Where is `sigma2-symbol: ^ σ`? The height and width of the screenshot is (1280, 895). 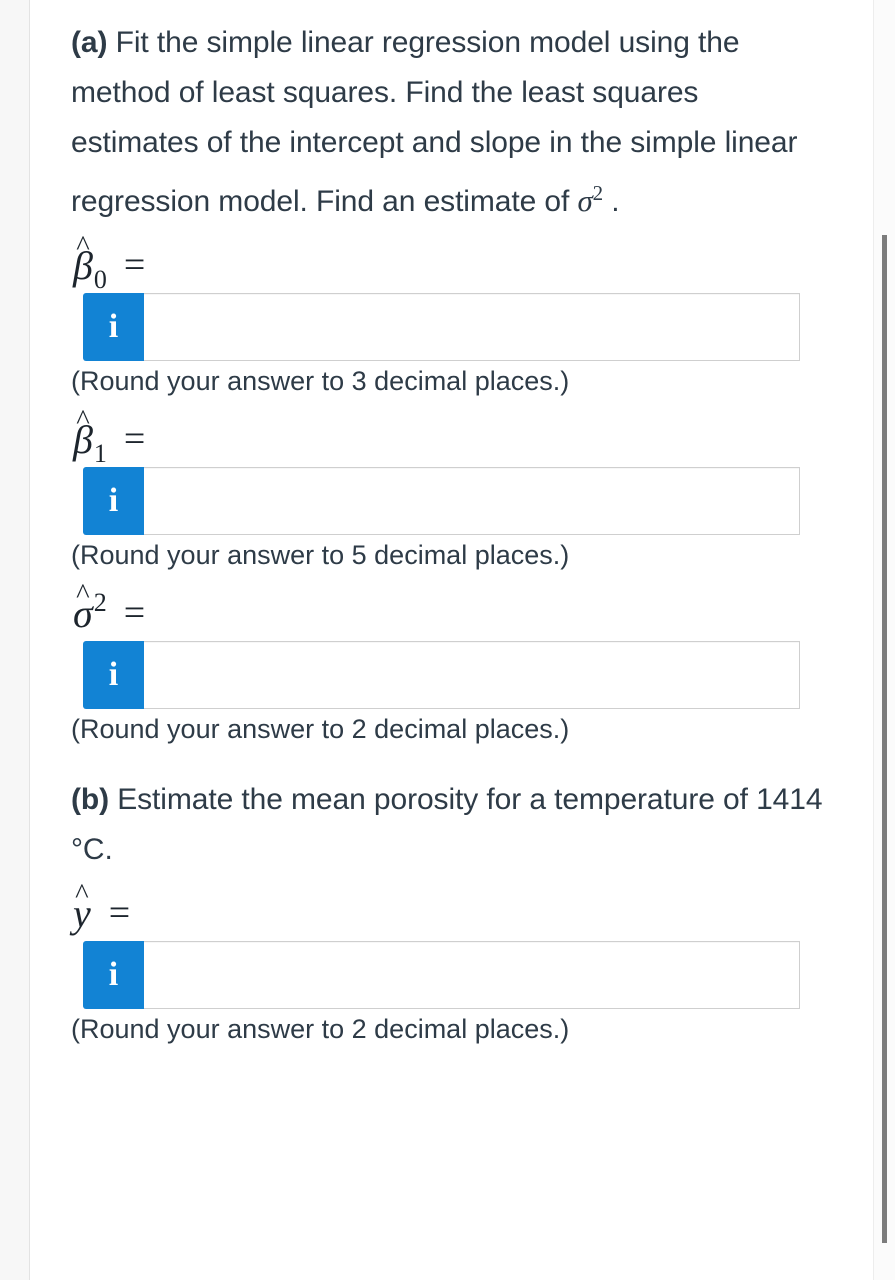
sigma2-symbol: ^ σ is located at coordinates (83, 606).